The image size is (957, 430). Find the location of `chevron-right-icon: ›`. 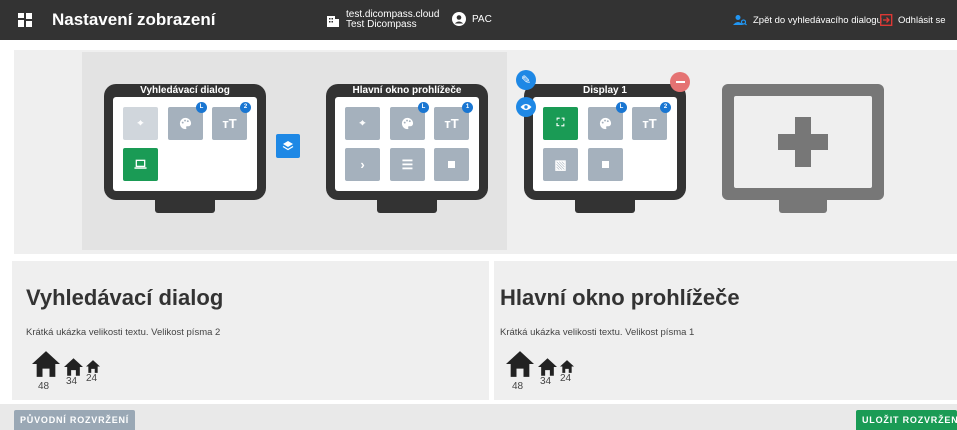

chevron-right-icon: › is located at coordinates (362, 164).